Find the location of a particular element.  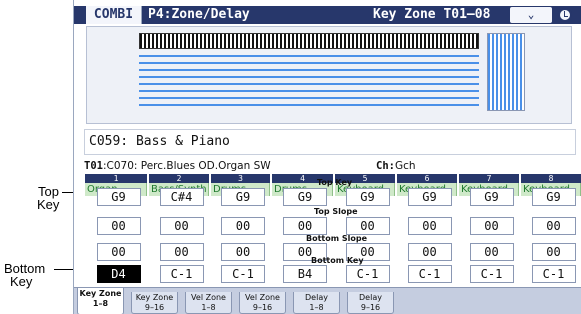

velocity-graph is located at coordinates (506, 72).